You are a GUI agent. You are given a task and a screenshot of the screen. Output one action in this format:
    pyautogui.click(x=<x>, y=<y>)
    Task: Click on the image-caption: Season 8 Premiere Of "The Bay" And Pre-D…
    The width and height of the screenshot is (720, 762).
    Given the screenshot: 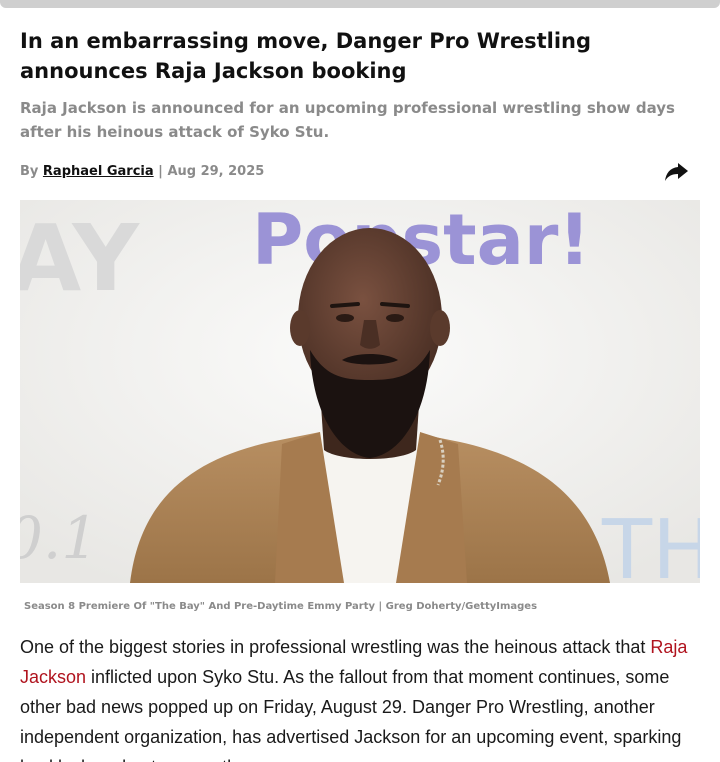 What is the action you would take?
    pyautogui.click(x=281, y=606)
    